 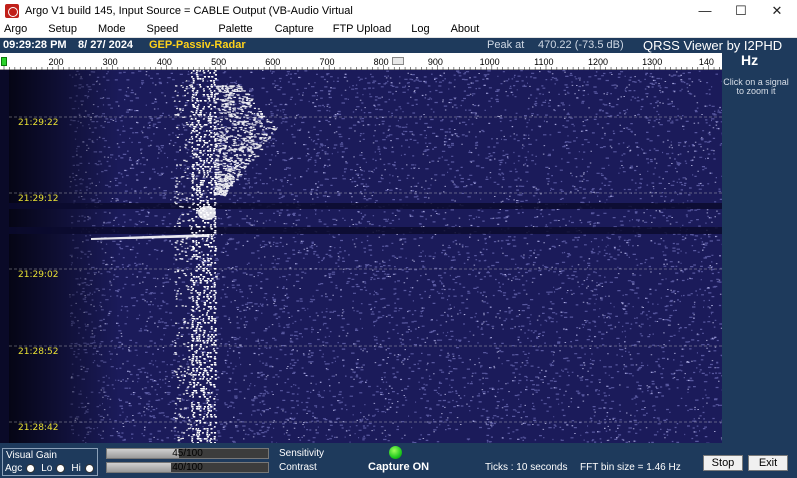 What do you see at coordinates (89, 468) in the screenshot?
I see `gain-option-hi-radio` at bounding box center [89, 468].